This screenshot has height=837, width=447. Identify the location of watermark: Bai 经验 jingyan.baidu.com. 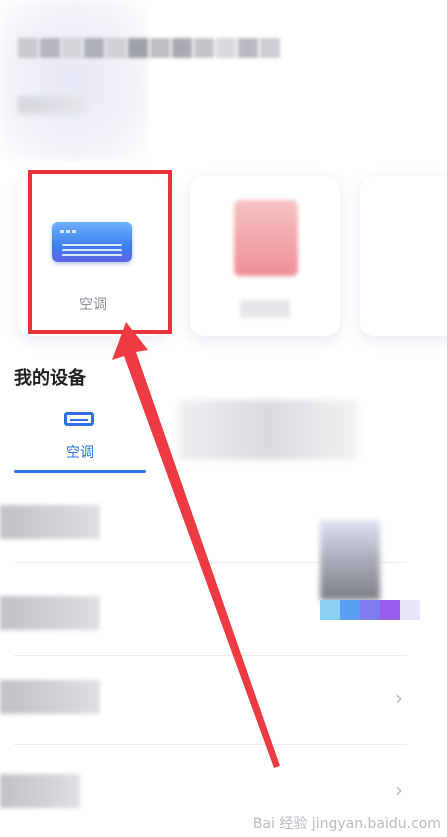
(346, 824).